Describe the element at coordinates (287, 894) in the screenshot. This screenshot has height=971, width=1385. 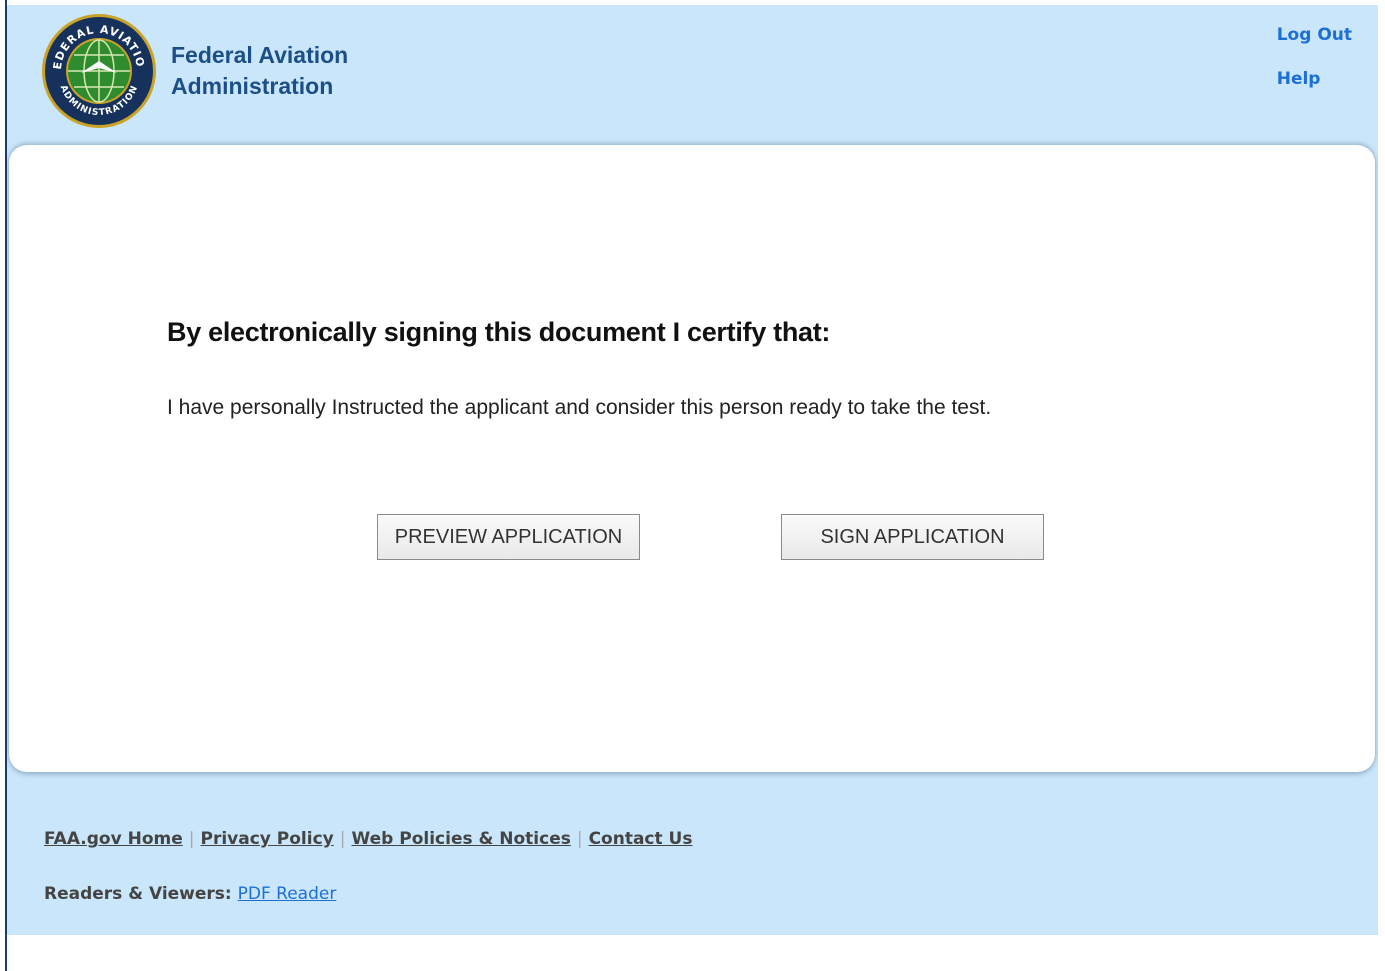
I see `pdf-reader-link: PDF Reader` at that location.